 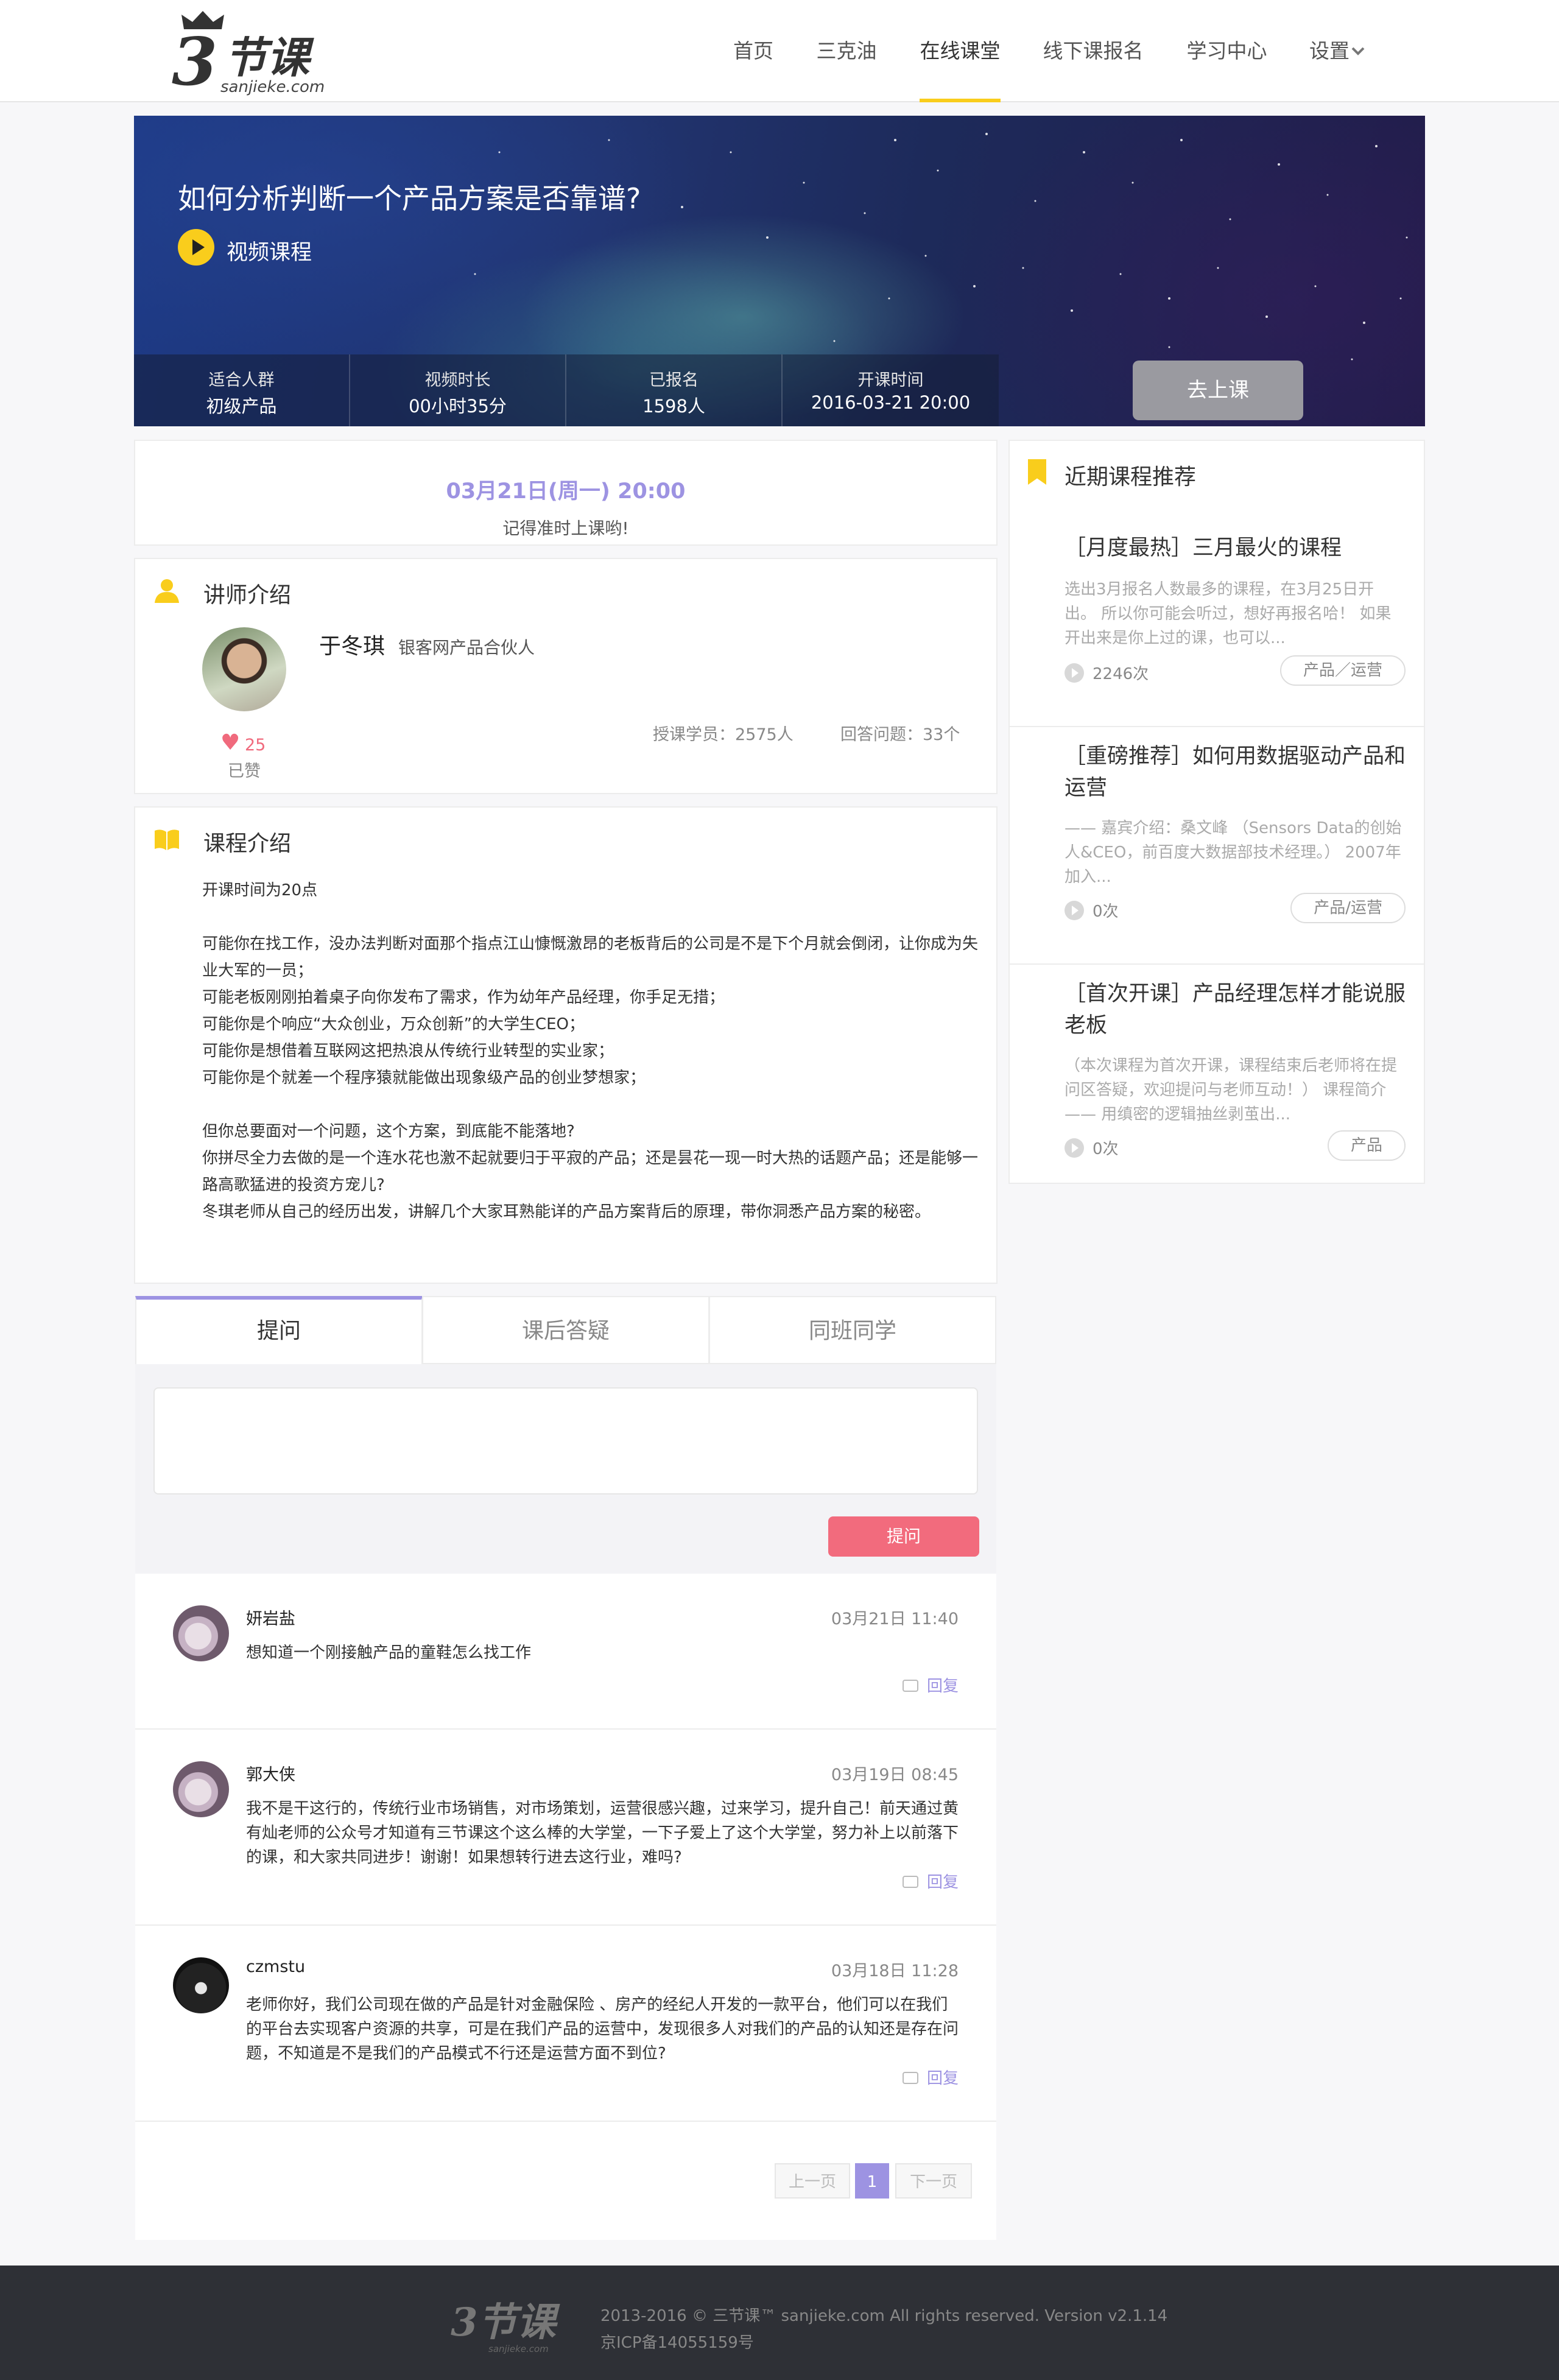 I want to click on recommended-course-title: ［首次开课］产品经理怎样才能说服老板, so click(x=1235, y=1009).